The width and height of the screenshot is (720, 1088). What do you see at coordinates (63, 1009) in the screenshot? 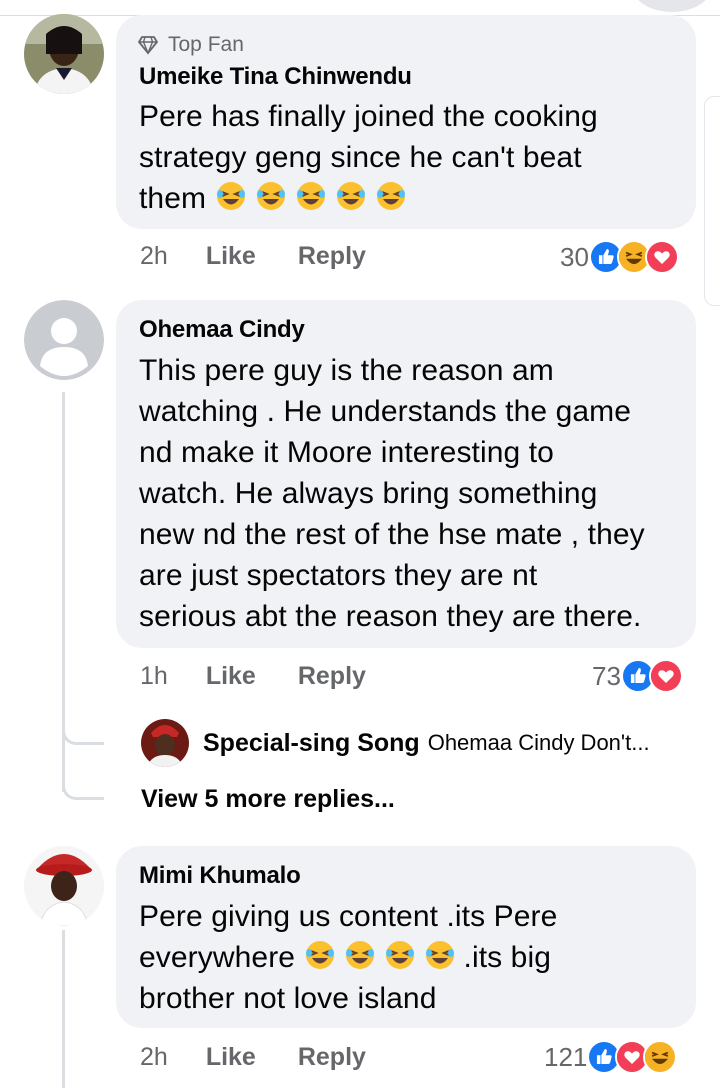
I see `thread-line` at bounding box center [63, 1009].